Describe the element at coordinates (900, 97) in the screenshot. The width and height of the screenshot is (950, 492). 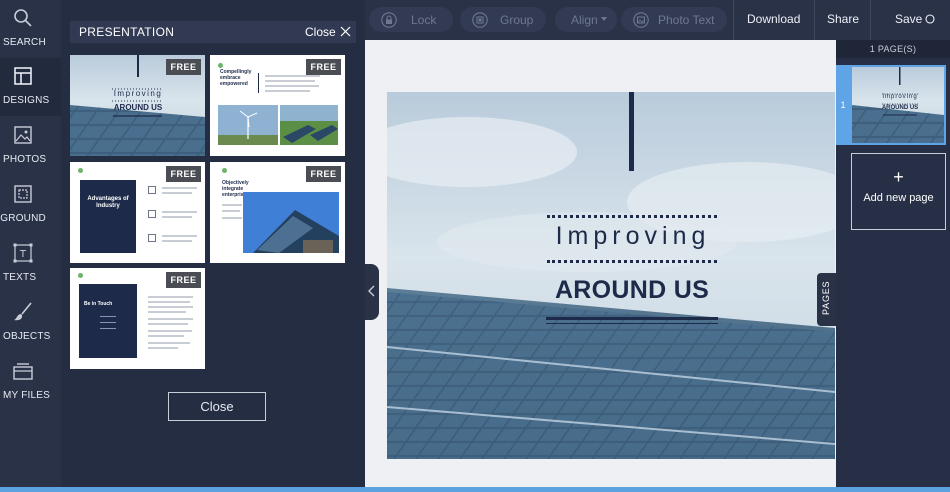
I see `page-preview-line1: Improving` at that location.